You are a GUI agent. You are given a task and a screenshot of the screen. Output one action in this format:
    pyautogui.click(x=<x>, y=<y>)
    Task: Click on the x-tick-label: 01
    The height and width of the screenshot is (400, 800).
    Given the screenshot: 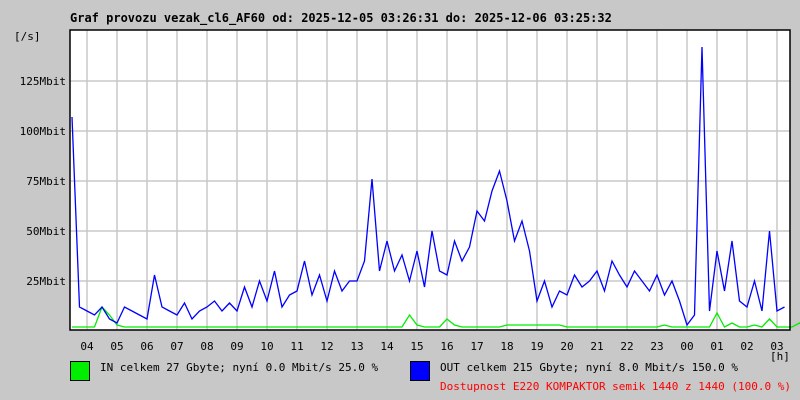 What is the action you would take?
    pyautogui.click(x=716, y=346)
    